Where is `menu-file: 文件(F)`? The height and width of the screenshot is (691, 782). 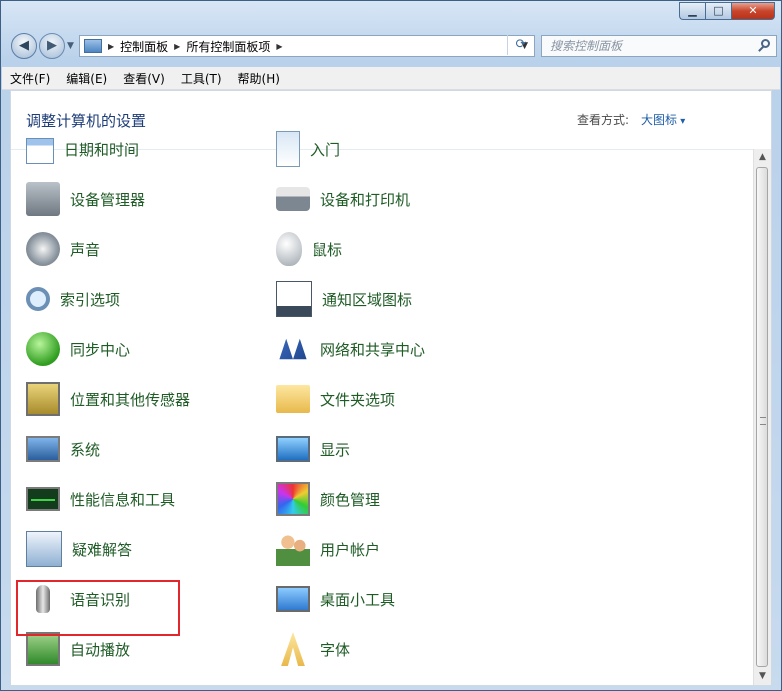 menu-file: 文件(F) is located at coordinates (30, 78).